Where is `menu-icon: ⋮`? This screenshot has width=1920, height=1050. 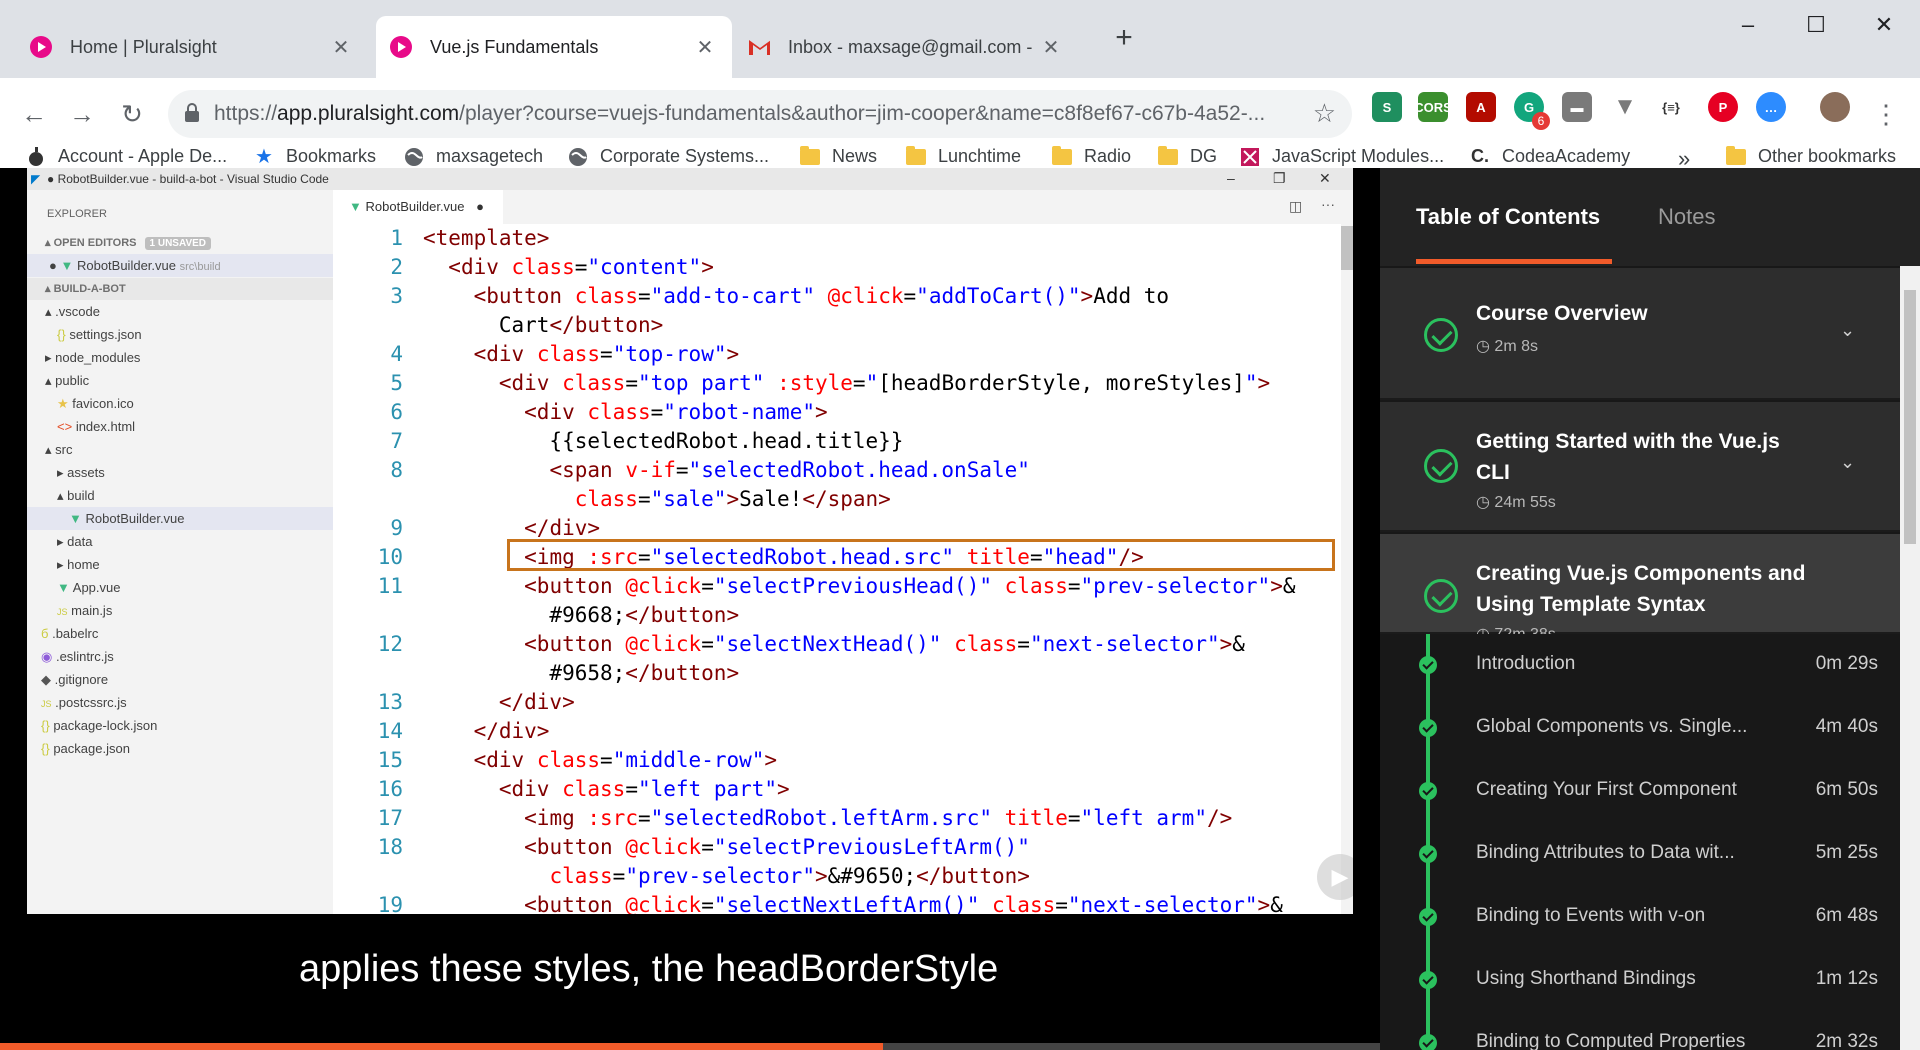
menu-icon: ⋮ is located at coordinates (1886, 114).